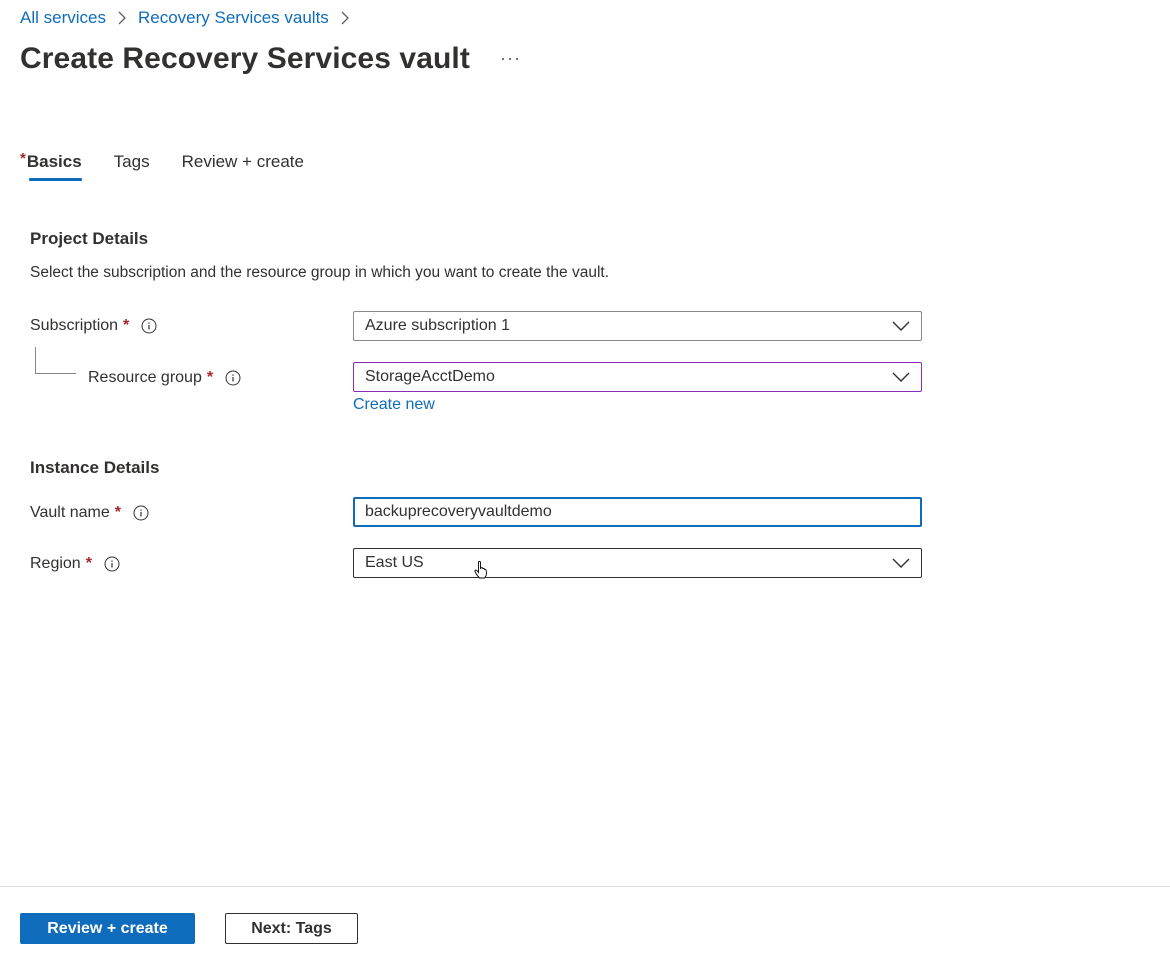  Describe the element at coordinates (430, 376) in the screenshot. I see `dropdown-value: StorageAcctDemo` at that location.